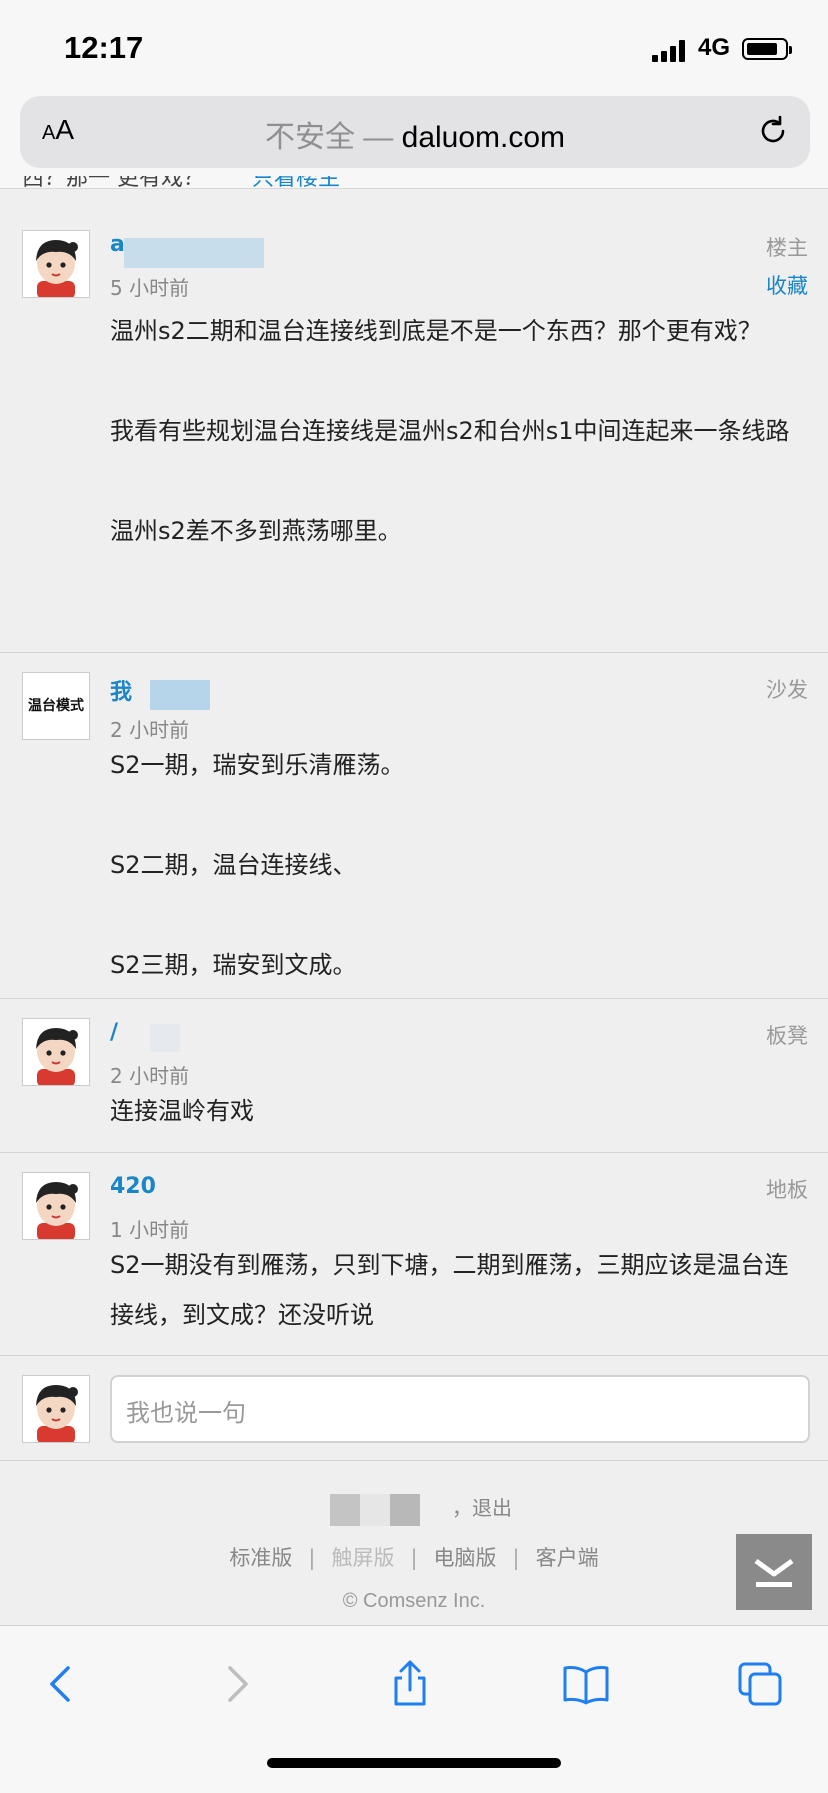 This screenshot has height=1793, width=828. Describe the element at coordinates (714, 47) in the screenshot. I see `network-type: 4G` at that location.